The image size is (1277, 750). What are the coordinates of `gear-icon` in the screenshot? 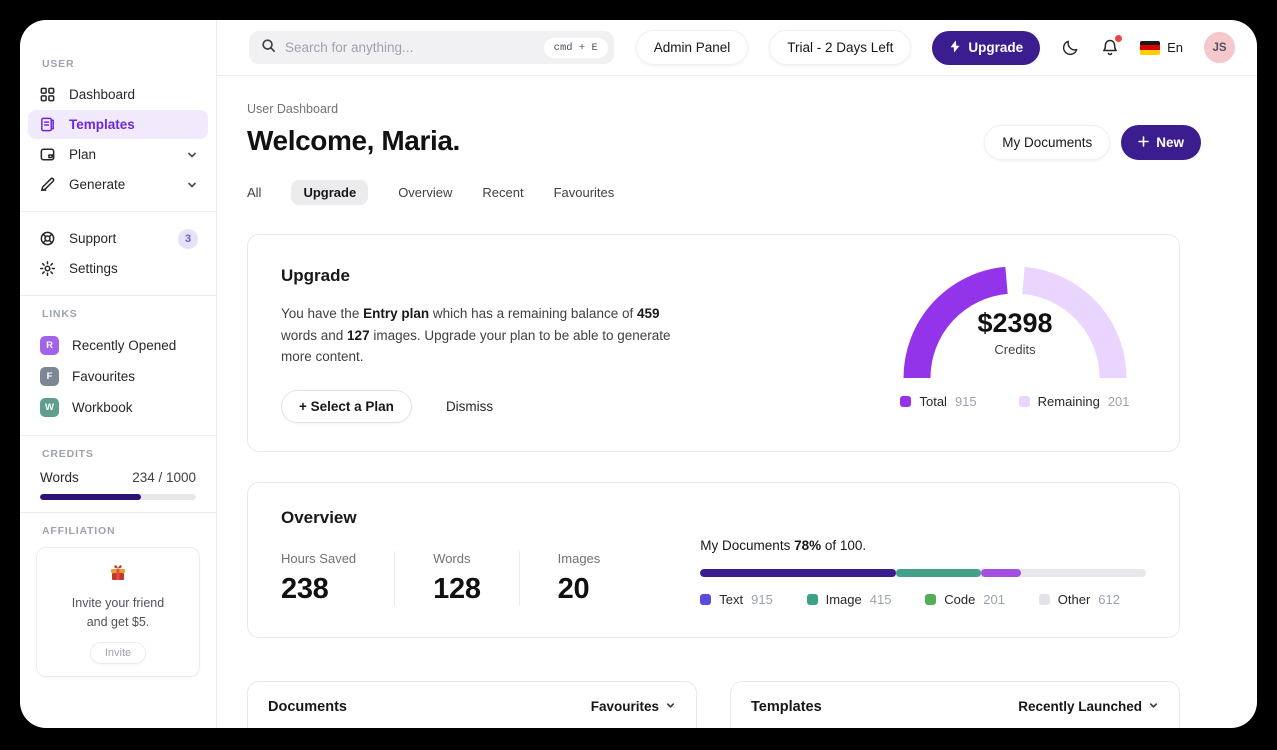 It's located at (47, 269).